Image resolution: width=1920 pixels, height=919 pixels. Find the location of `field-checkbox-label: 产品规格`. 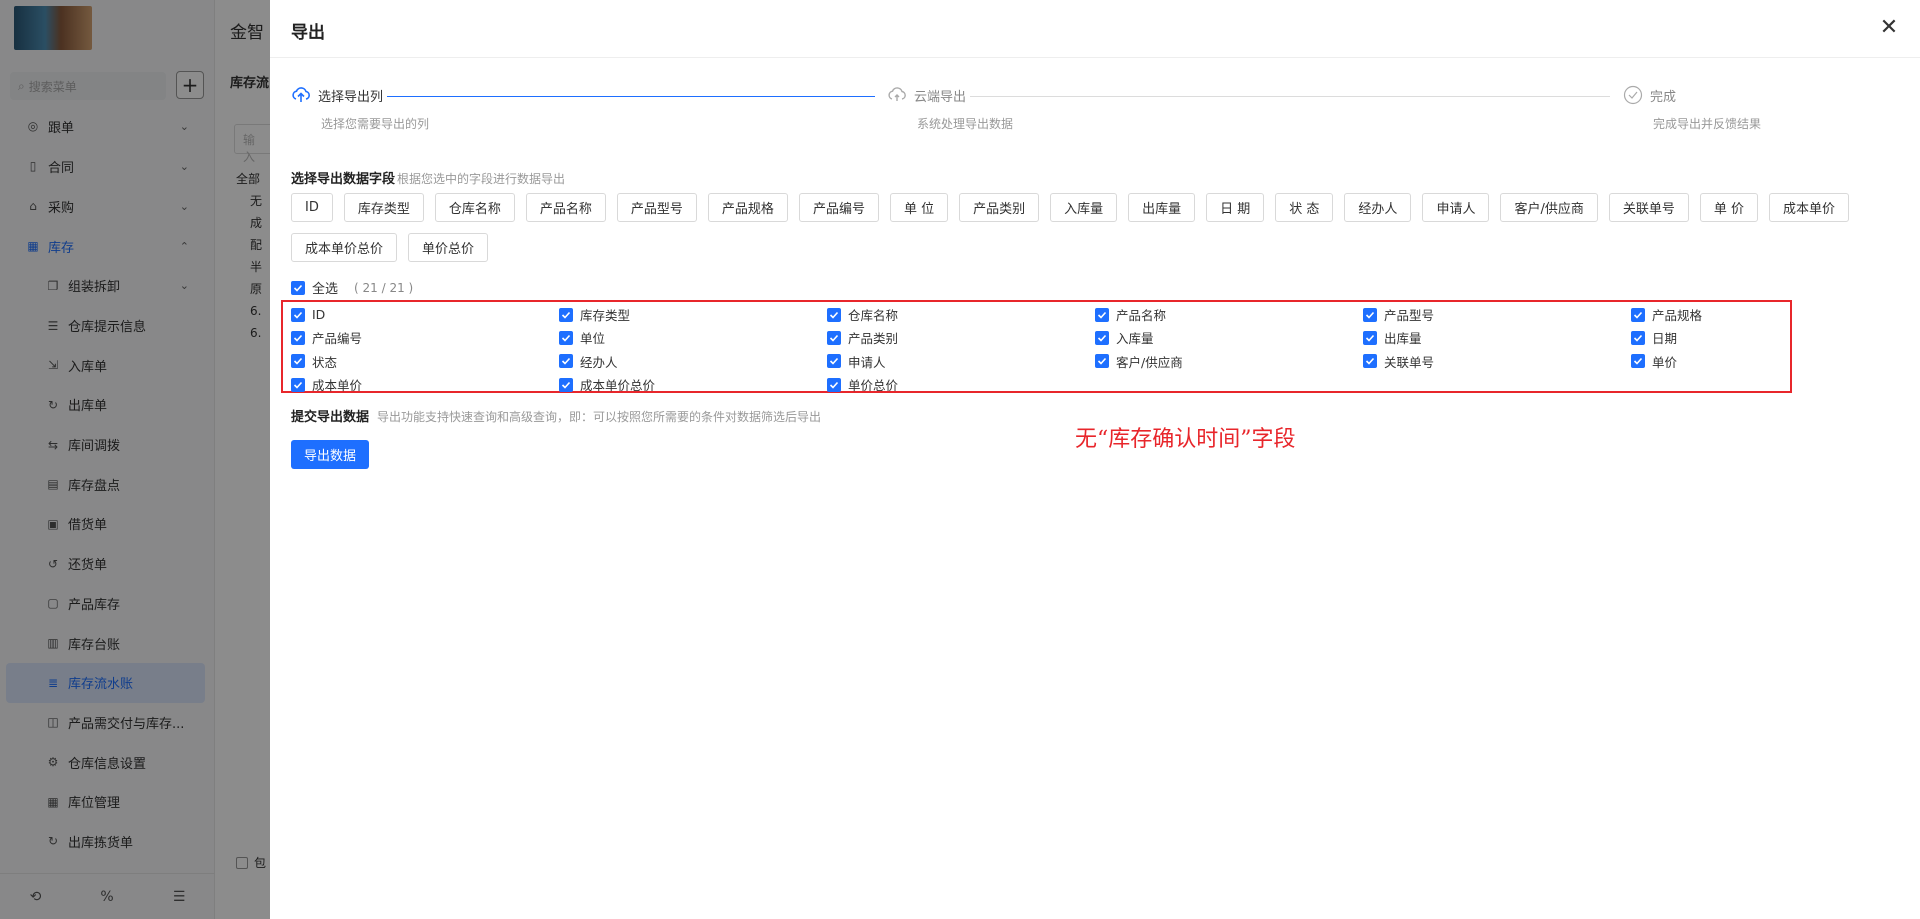

field-checkbox-label: 产品规格 is located at coordinates (1677, 316).